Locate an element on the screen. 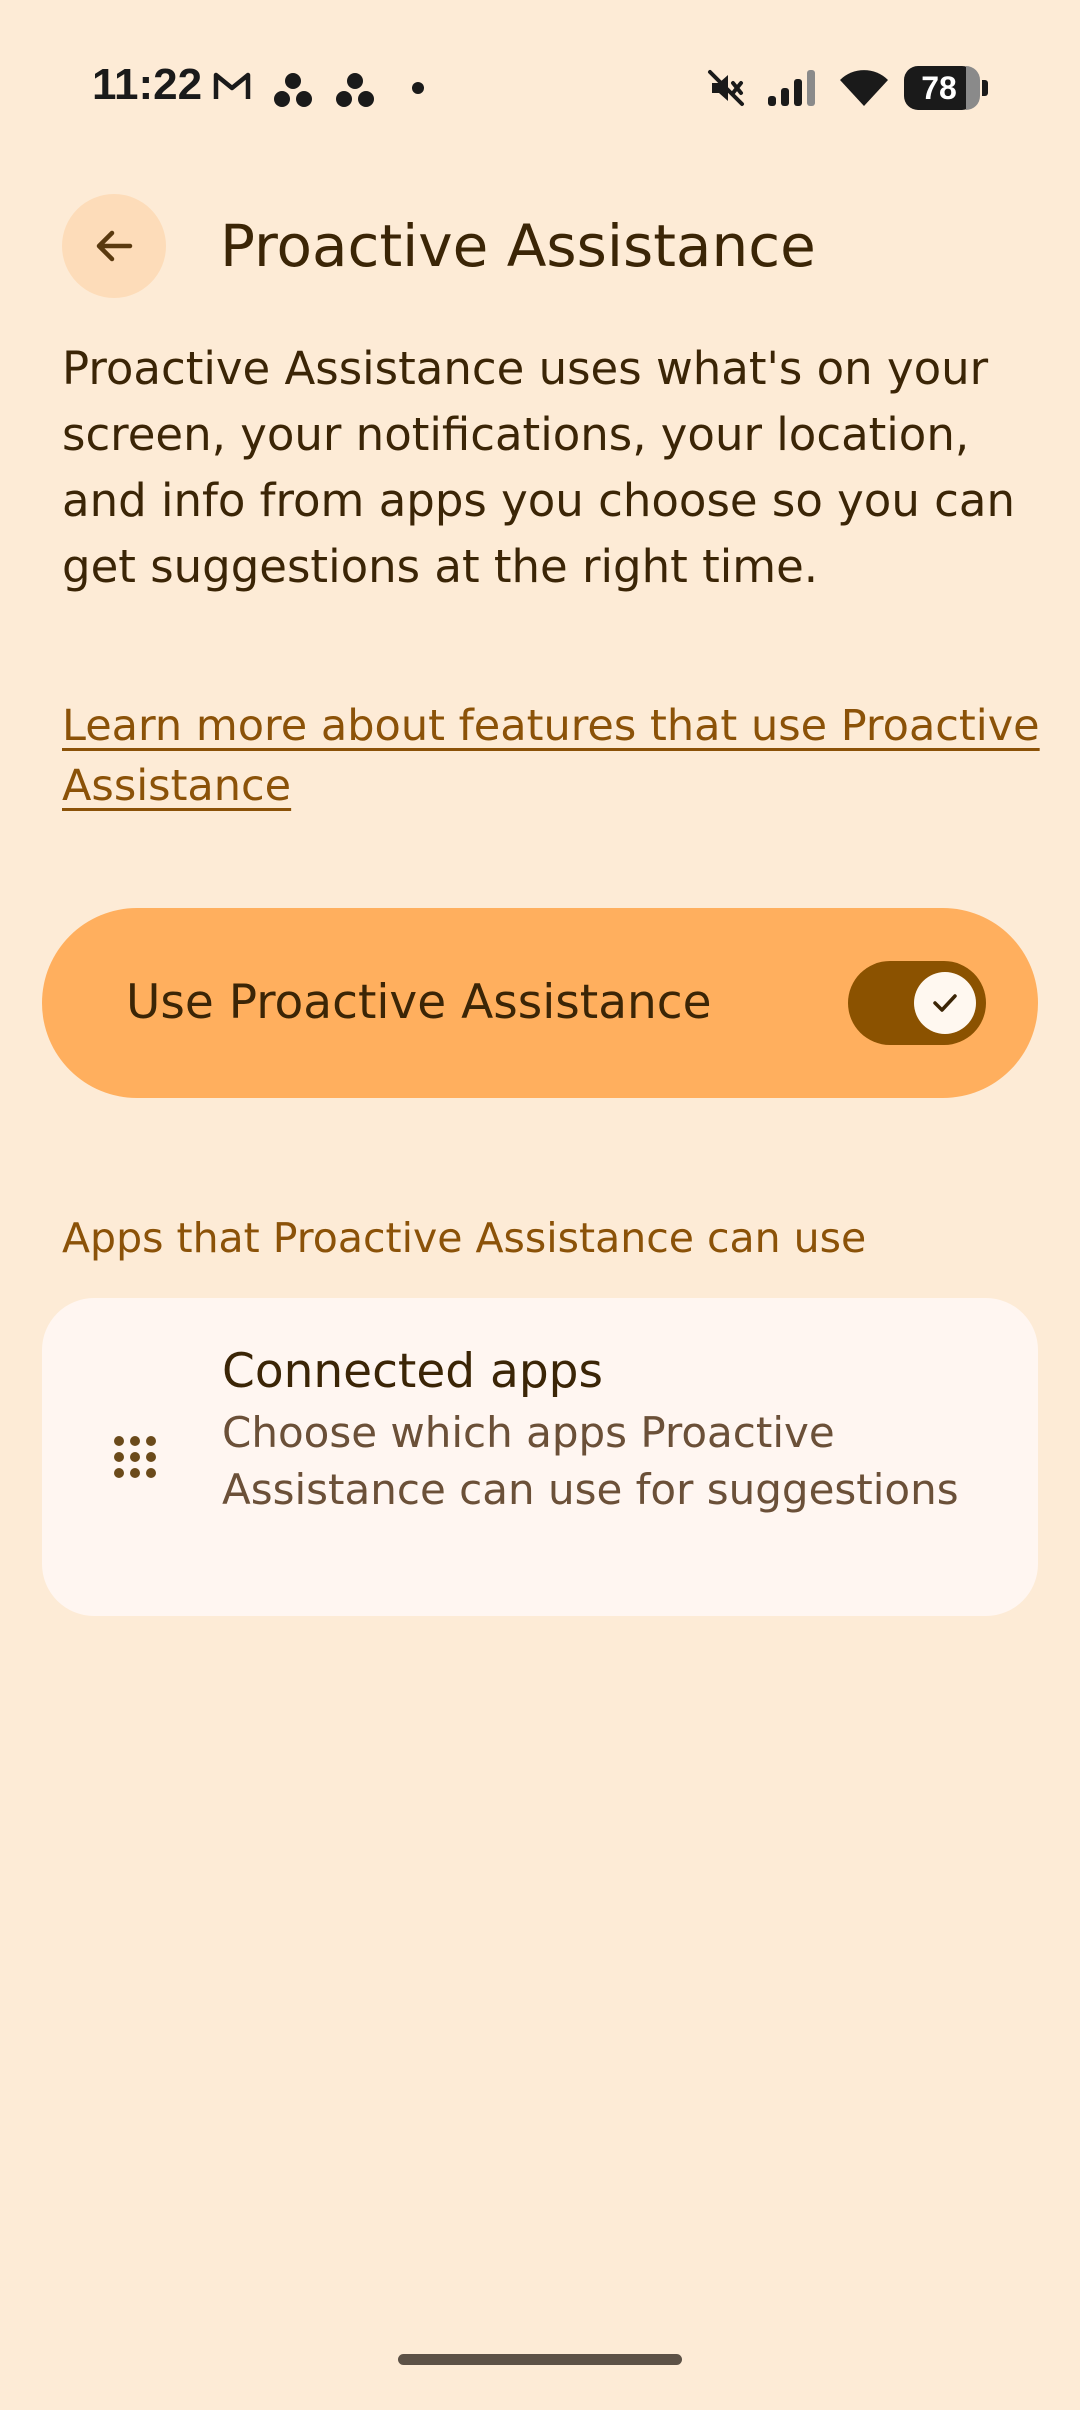  battery-icon: 78 is located at coordinates (946, 88).